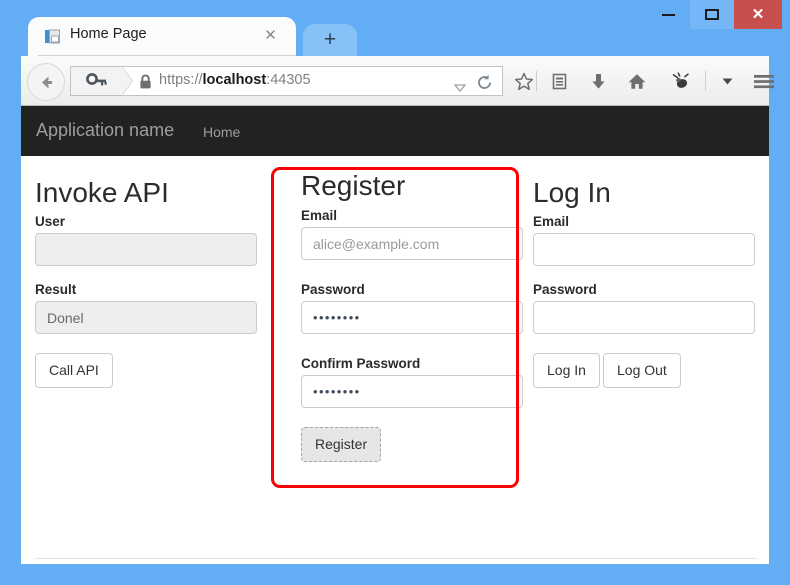 This screenshot has width=790, height=585. I want to click on url-dropdown-chevron-icon, so click(460, 88).